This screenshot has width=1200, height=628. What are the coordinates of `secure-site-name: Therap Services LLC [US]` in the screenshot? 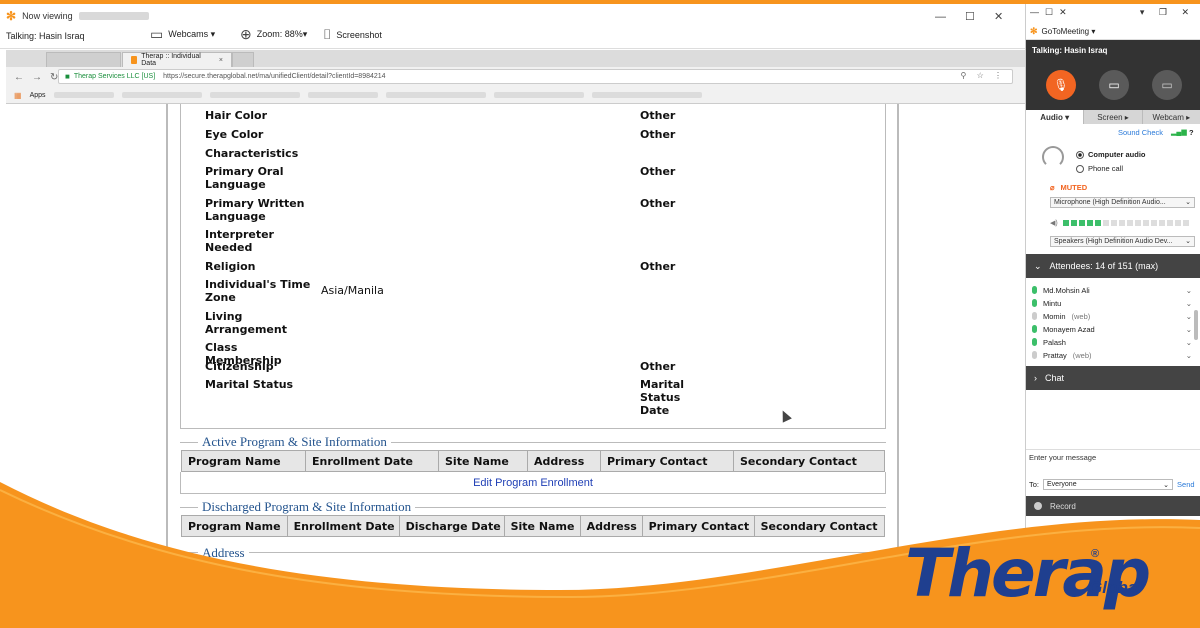 It's located at (114, 76).